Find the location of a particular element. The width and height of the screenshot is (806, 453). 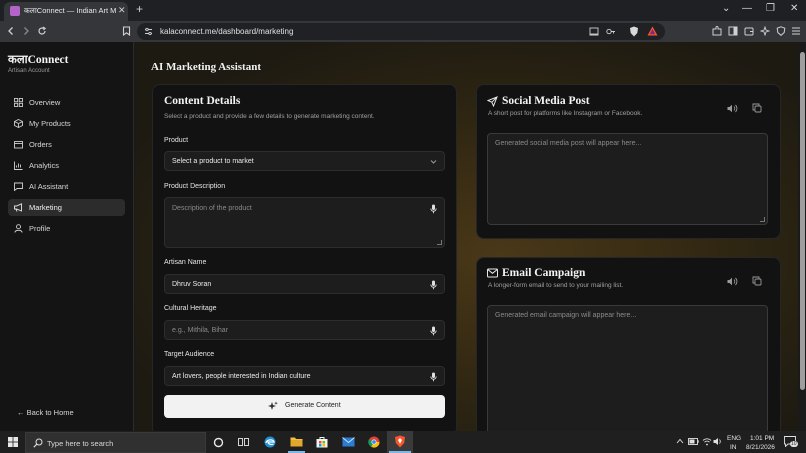

clock-time: 1:01 PM is located at coordinates (762, 438).